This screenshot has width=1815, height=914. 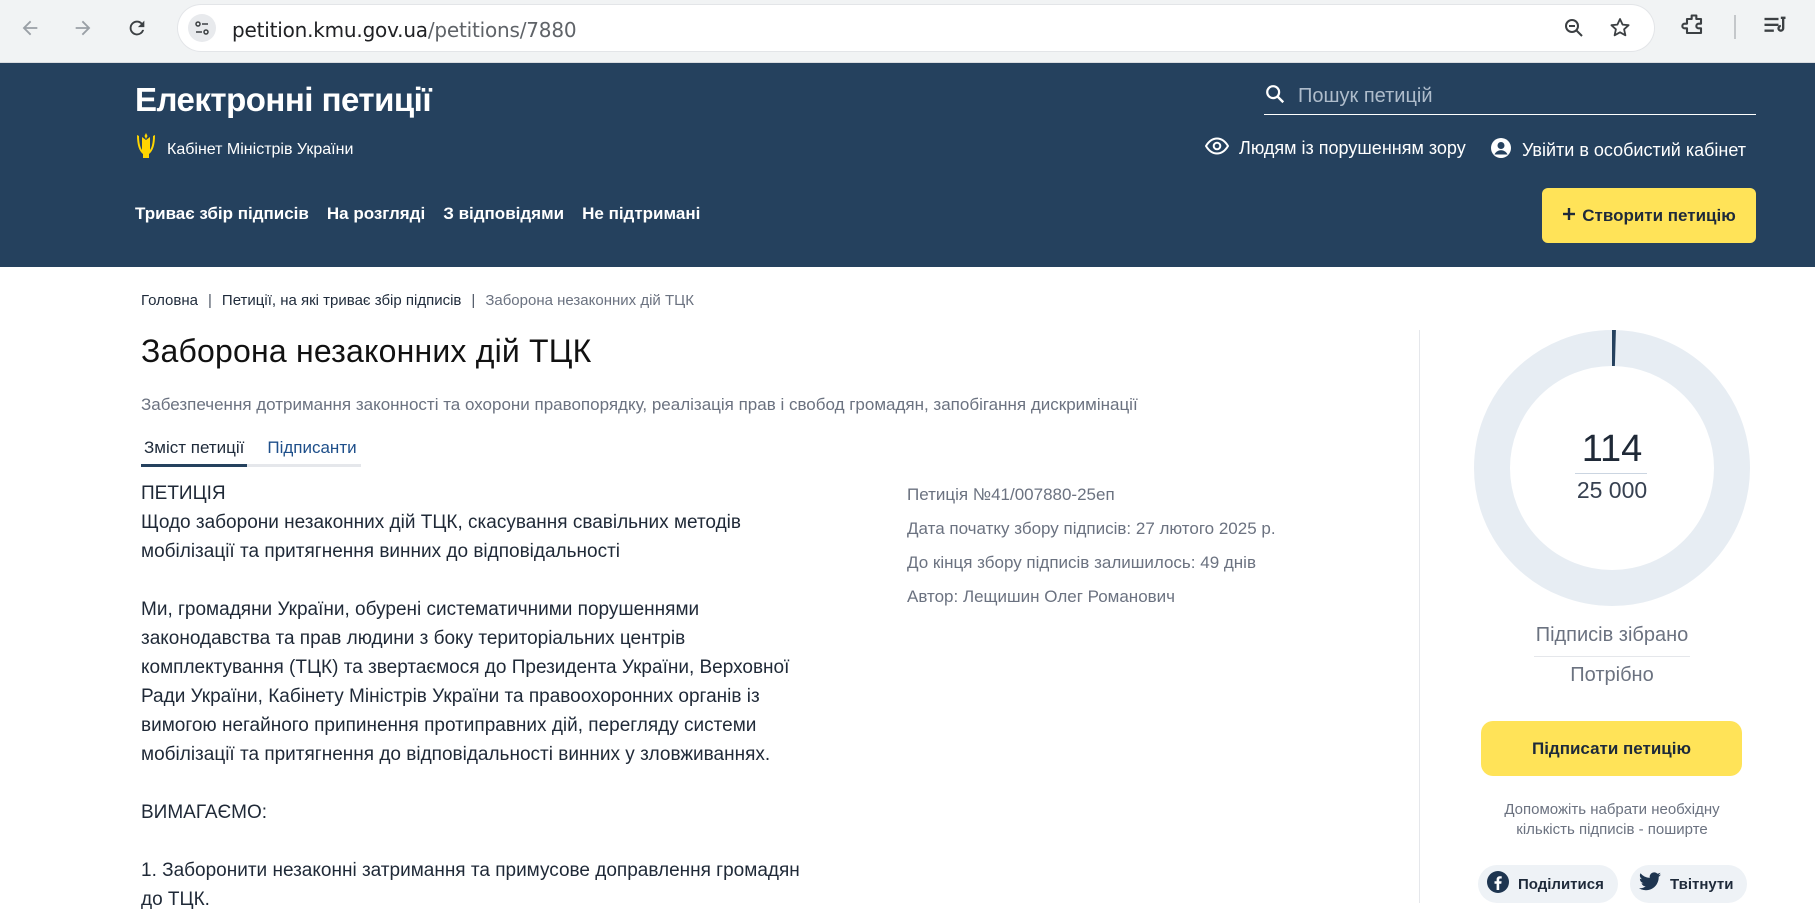 What do you see at coordinates (1611, 748) in the screenshot?
I see `sign-petition-button: Підписати петицію` at bounding box center [1611, 748].